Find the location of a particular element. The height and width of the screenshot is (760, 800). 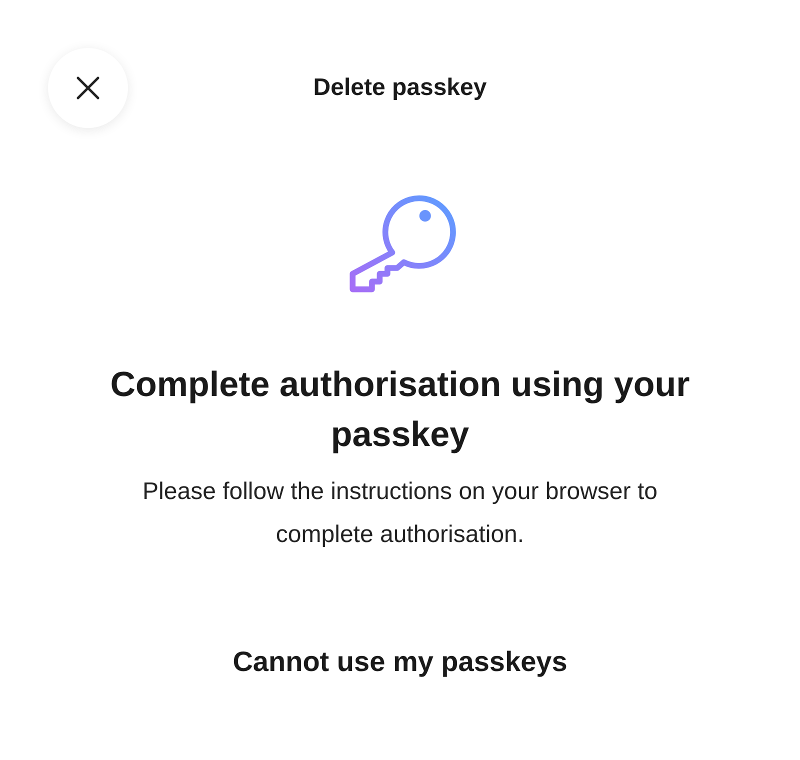

heading: Complete authorisation using your passkey is located at coordinates (400, 410).